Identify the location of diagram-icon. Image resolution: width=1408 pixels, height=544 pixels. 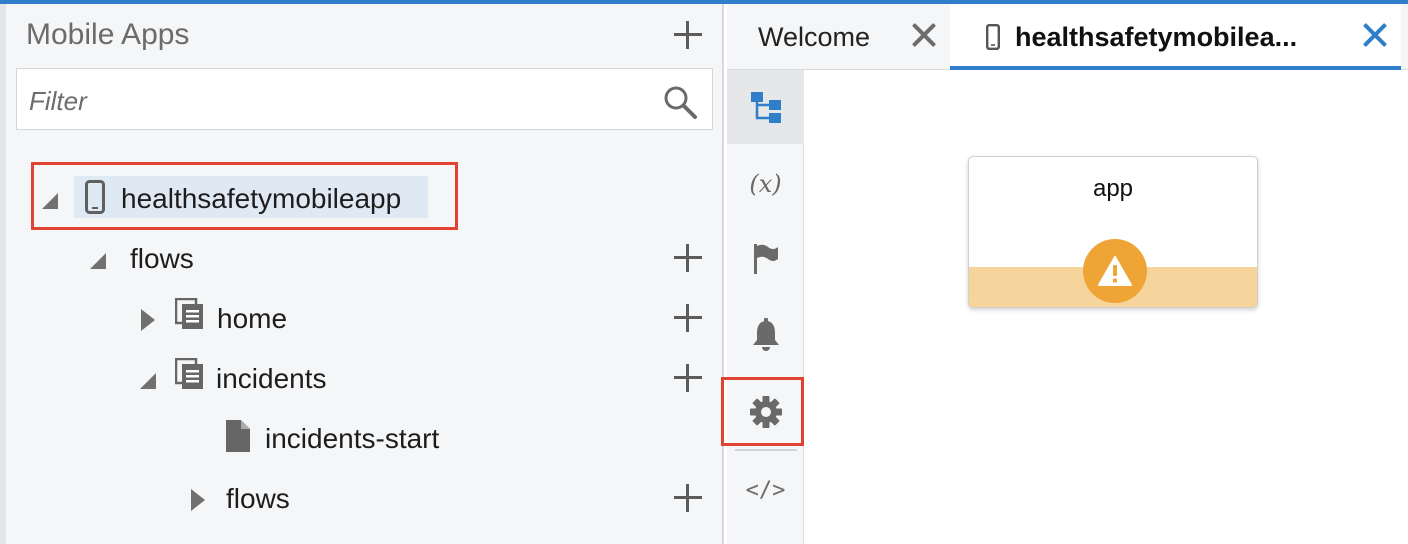
(765, 107).